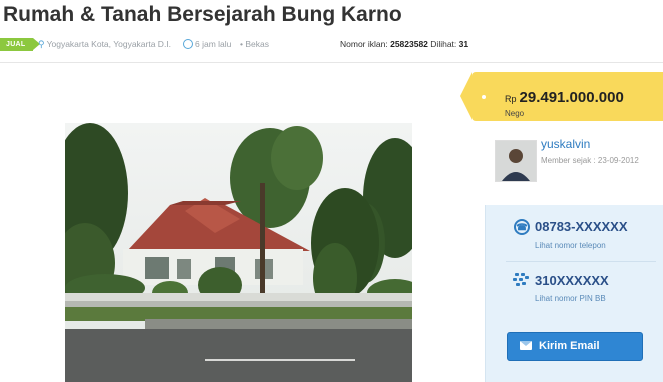 Image resolution: width=663 pixels, height=382 pixels. I want to click on price: Rp 29.491.000.000, so click(564, 97).